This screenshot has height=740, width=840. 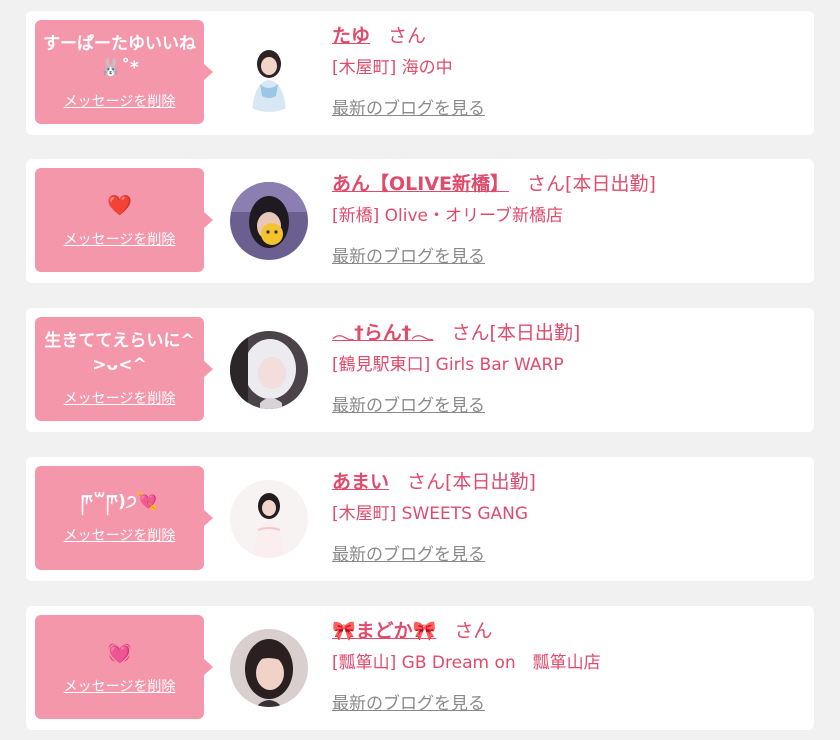 What do you see at coordinates (568, 631) in the screenshot?
I see `name-line: 🎀まどか🎀 さん` at bounding box center [568, 631].